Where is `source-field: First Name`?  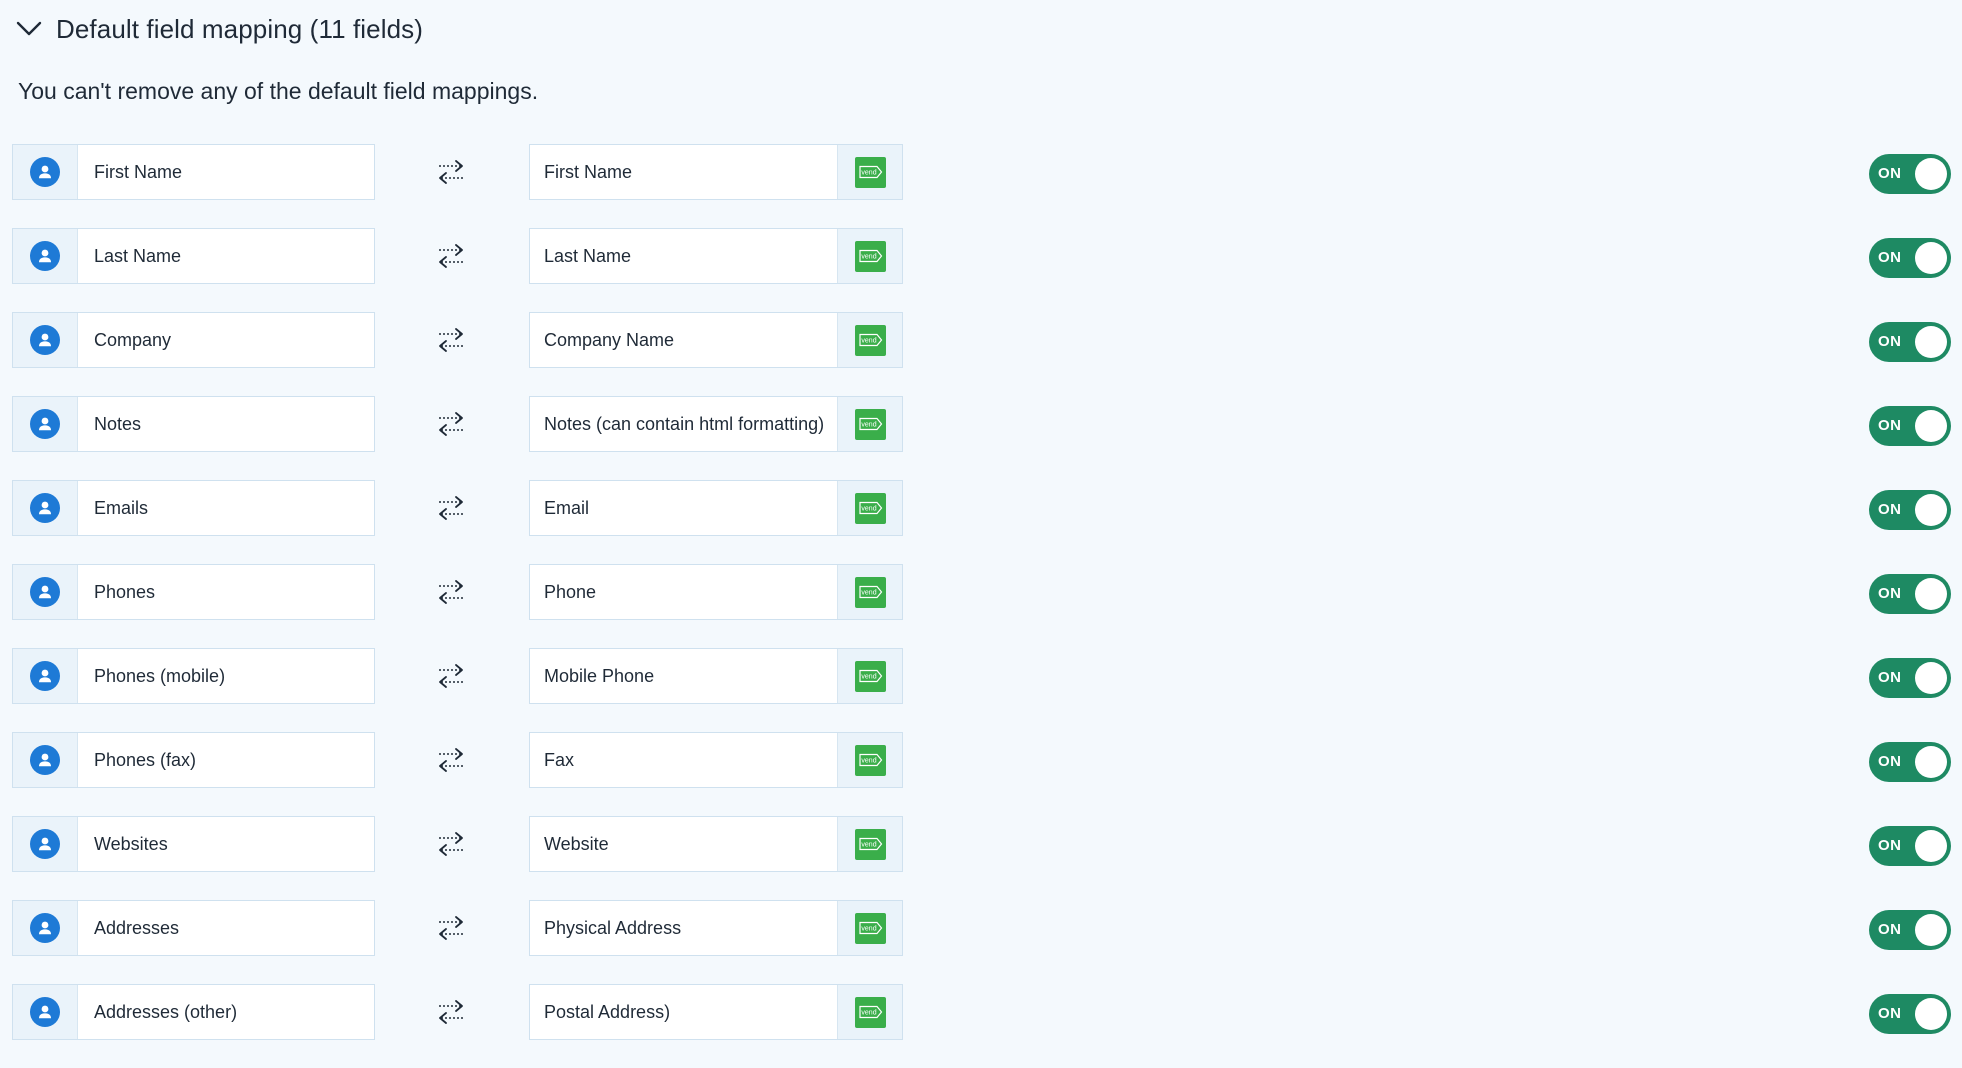
source-field: First Name is located at coordinates (193, 172).